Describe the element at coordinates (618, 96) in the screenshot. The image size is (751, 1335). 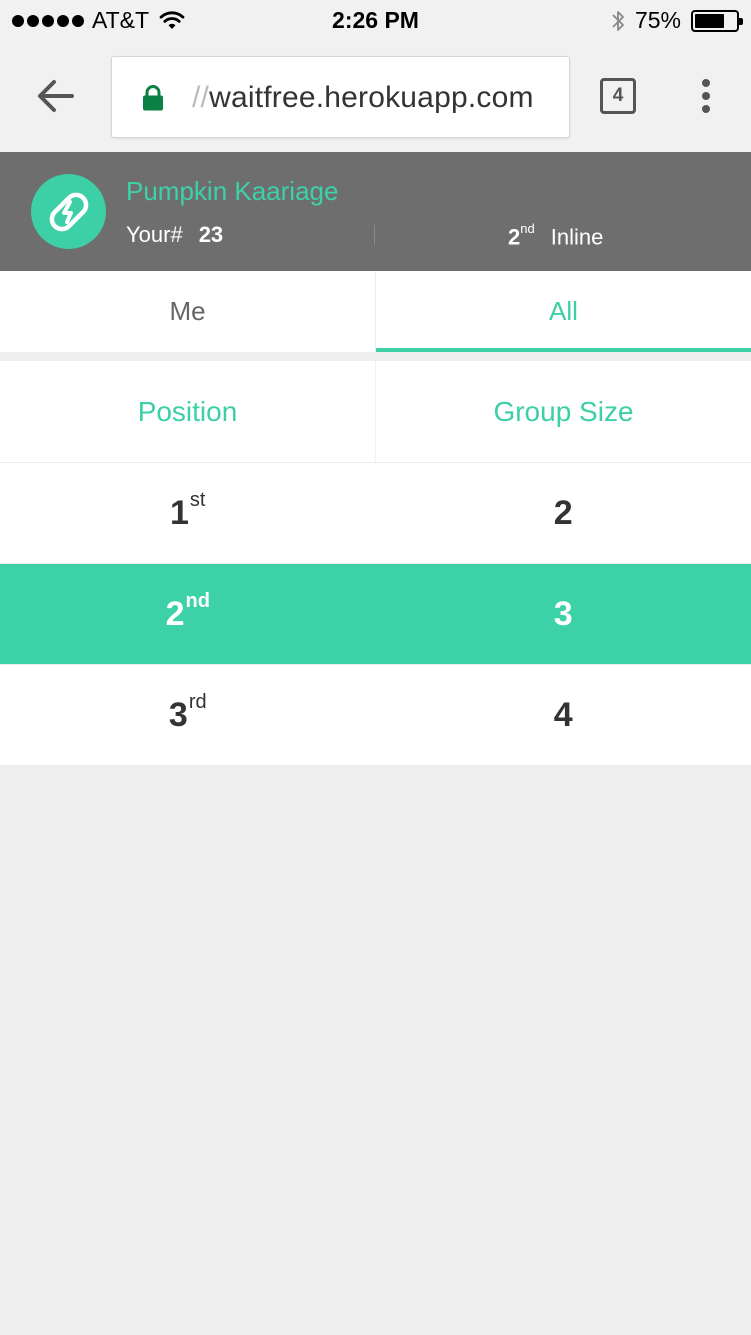
I see `tabs-icon: 4` at that location.